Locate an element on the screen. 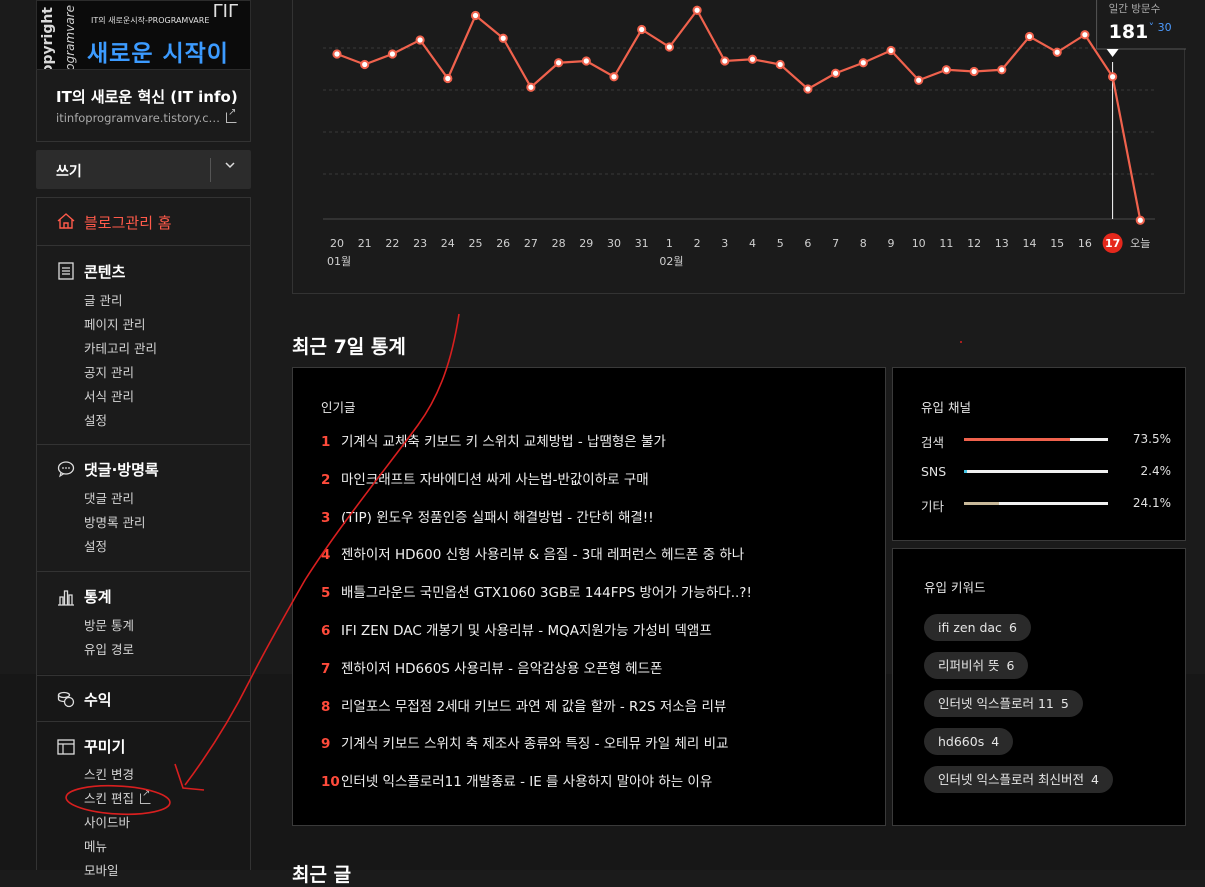 This screenshot has height=887, width=1205. nav-section-title: 통계 is located at coordinates (98, 596).